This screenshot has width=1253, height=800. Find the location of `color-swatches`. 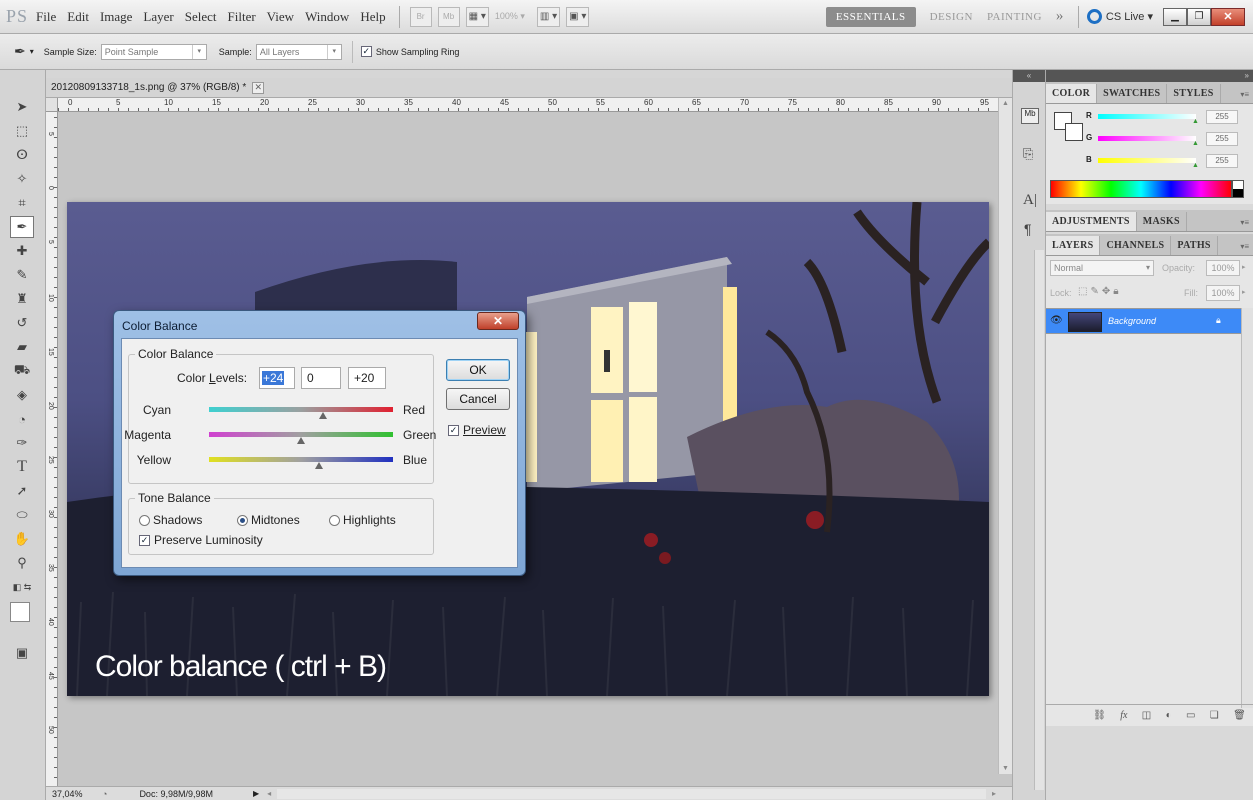

color-swatches is located at coordinates (25, 618).